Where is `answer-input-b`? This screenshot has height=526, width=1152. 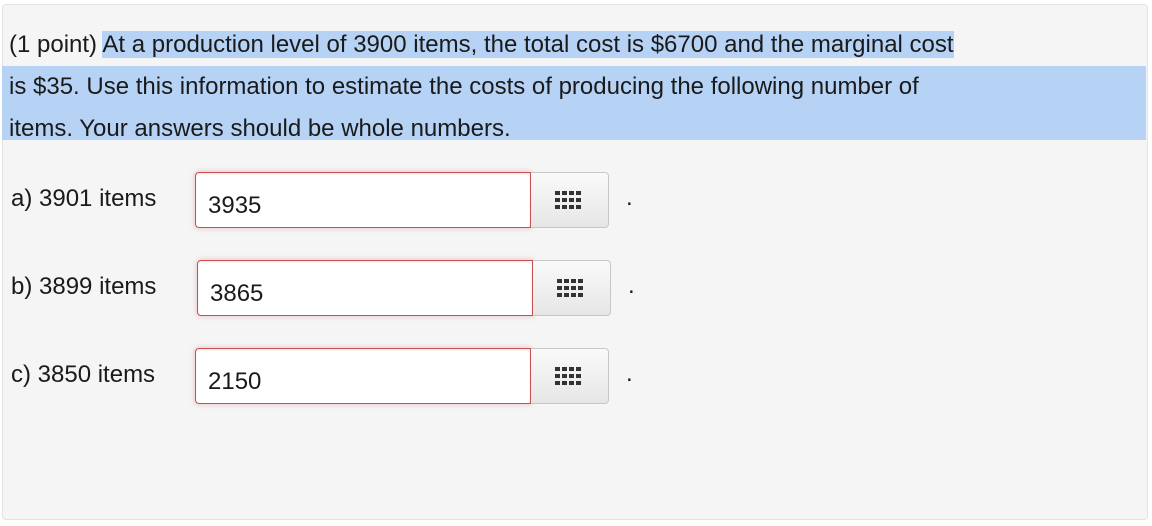
answer-input-b is located at coordinates (365, 288).